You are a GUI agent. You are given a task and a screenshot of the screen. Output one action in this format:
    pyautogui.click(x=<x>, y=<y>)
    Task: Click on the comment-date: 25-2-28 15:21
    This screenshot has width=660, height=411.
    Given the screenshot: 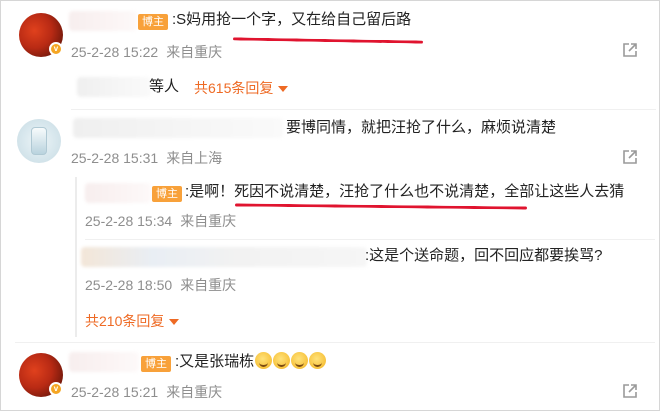 What is the action you would take?
    pyautogui.click(x=115, y=392)
    